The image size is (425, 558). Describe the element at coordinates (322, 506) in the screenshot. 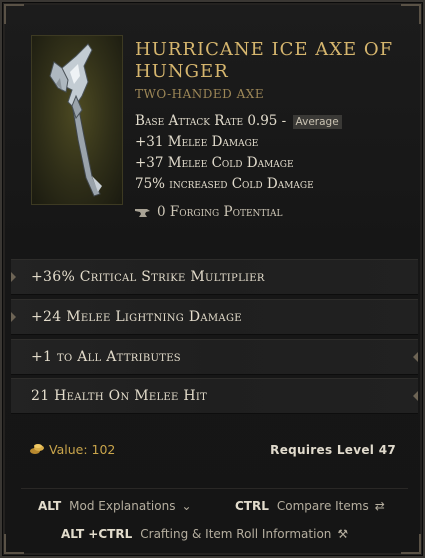

I see `hint-label: Compare Items` at that location.